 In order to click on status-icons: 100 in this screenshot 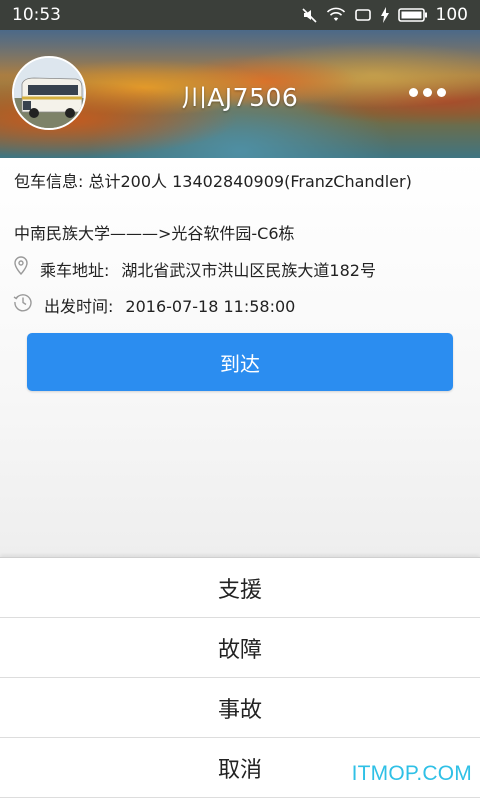, I will do `click(384, 15)`.